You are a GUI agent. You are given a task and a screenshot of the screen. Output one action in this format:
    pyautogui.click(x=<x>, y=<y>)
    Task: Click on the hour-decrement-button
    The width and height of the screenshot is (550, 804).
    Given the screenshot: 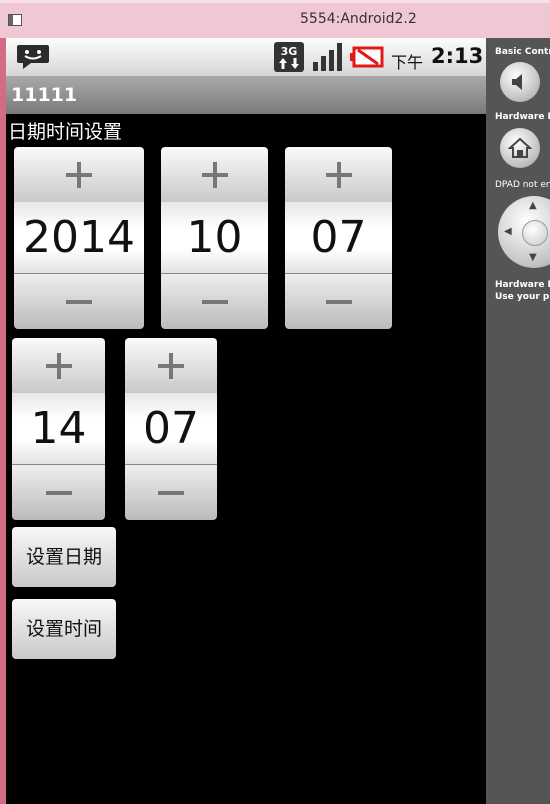 What is the action you would take?
    pyautogui.click(x=58, y=492)
    